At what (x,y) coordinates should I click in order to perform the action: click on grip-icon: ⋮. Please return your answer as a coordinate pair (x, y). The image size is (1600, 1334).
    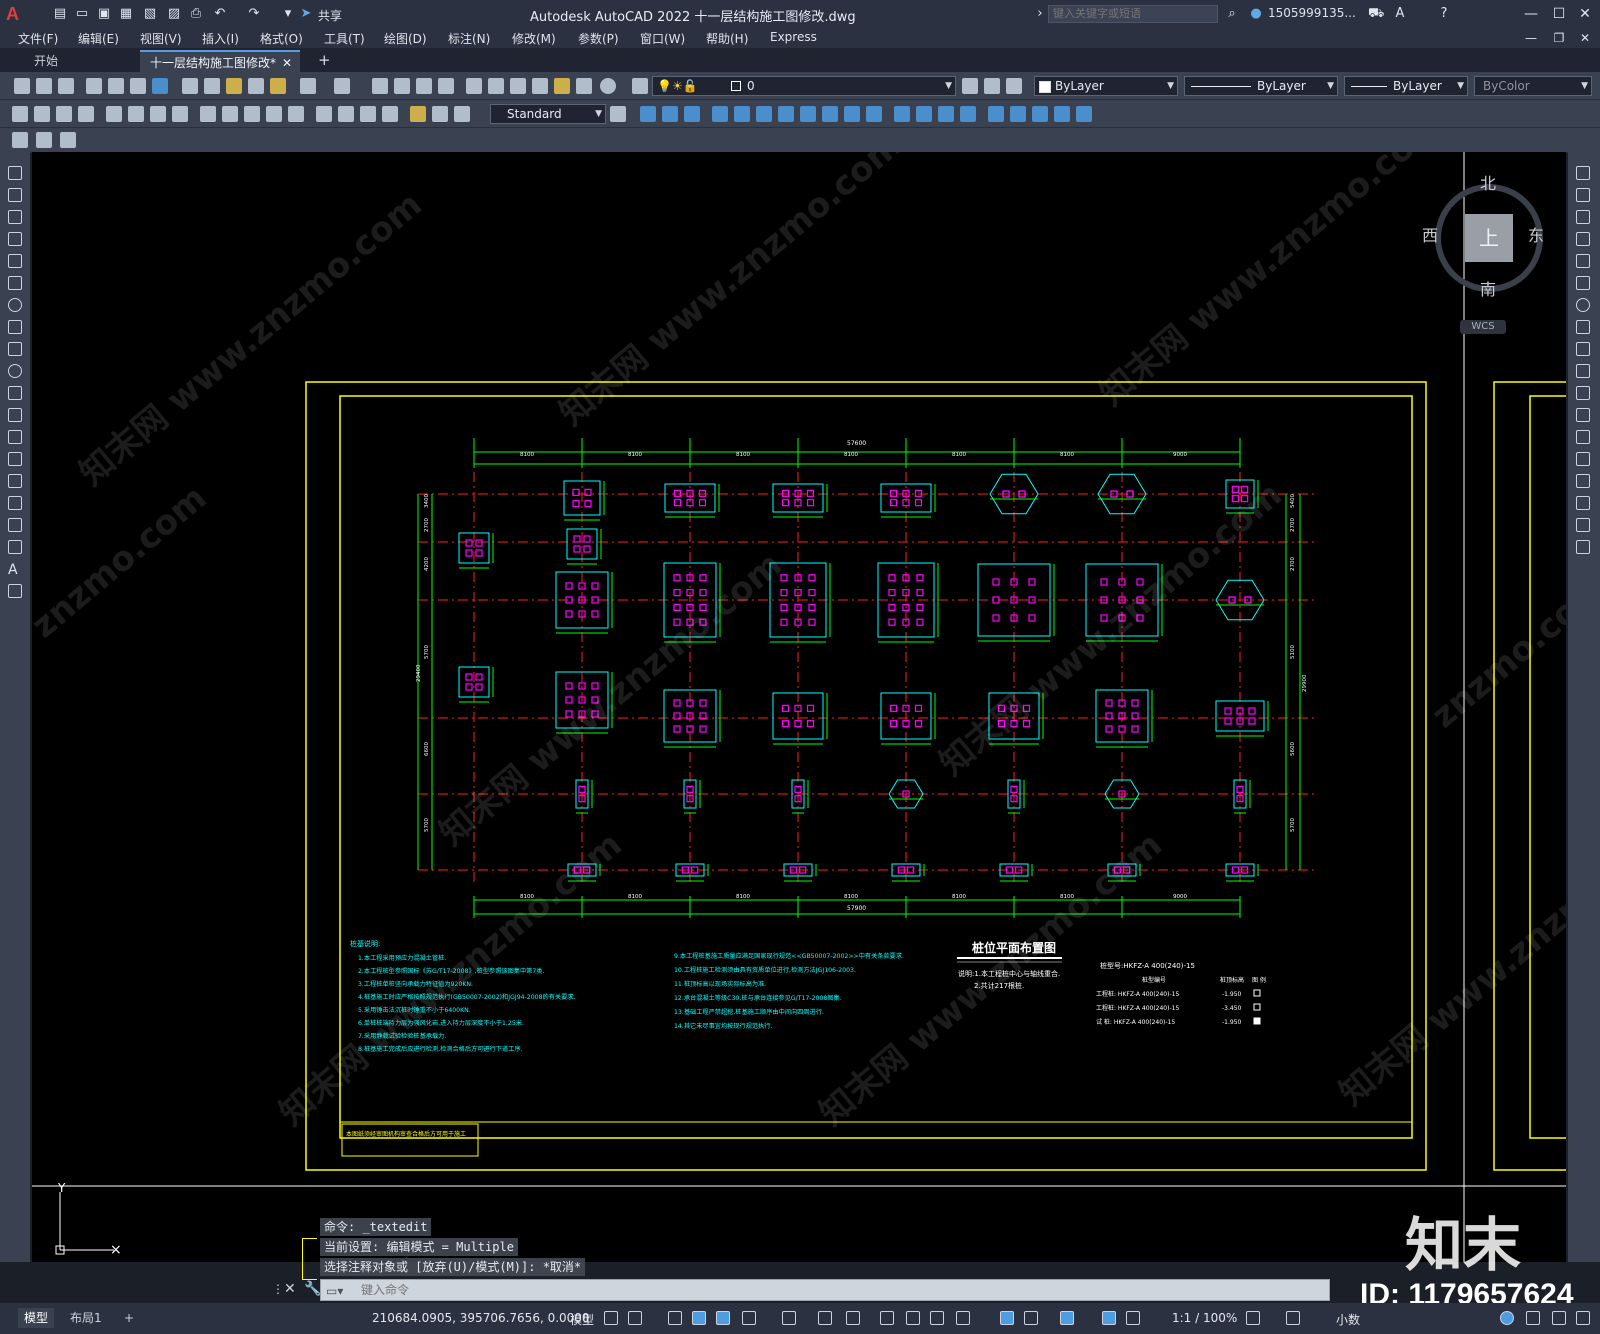
    Looking at the image, I should click on (278, 1289).